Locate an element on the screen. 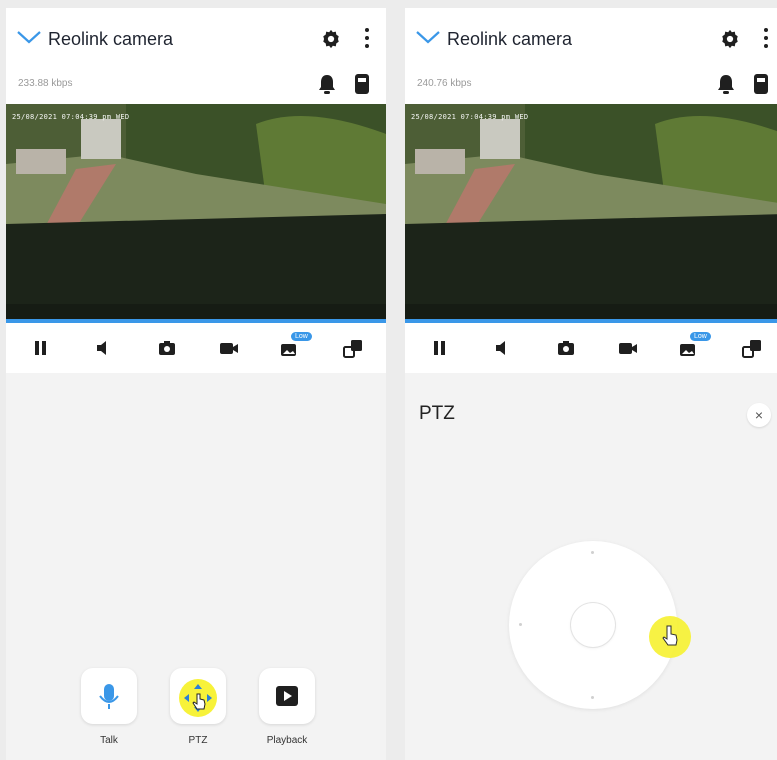 This screenshot has height=760, width=777. ptz-panel-title: PTZ is located at coordinates (437, 413).